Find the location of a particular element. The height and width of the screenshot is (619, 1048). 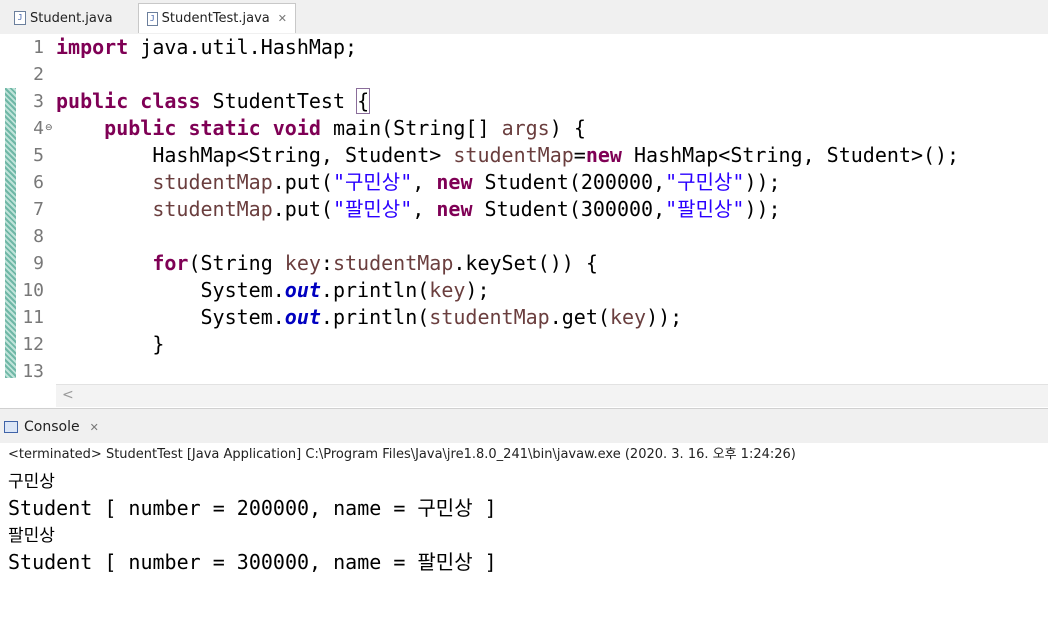

console-output-line: 팔민상 is located at coordinates (31, 536).